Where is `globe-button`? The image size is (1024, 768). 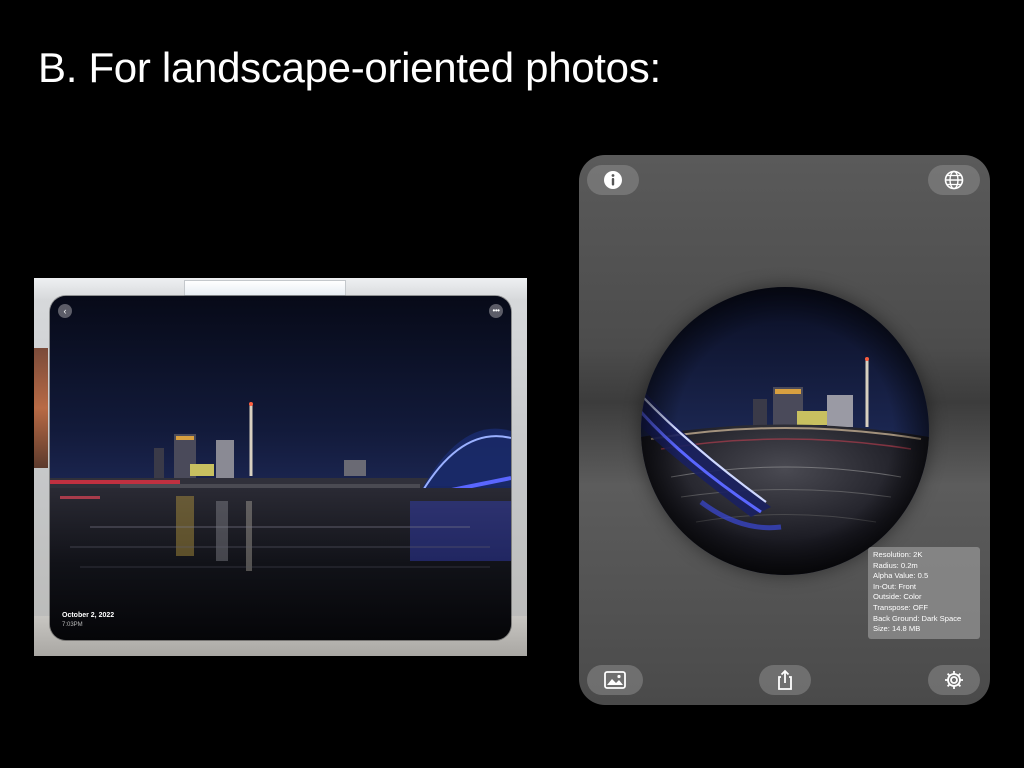
globe-button is located at coordinates (954, 180).